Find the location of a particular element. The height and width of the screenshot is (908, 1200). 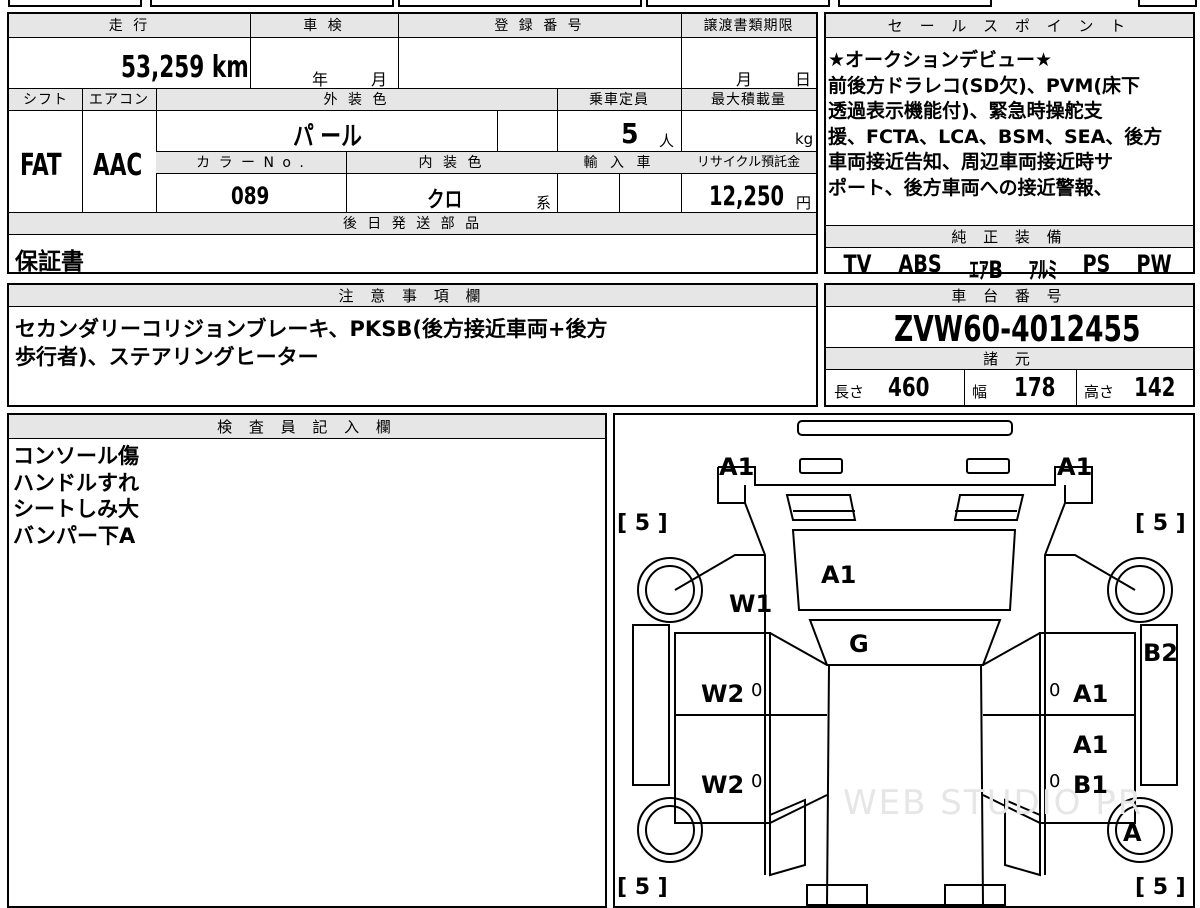

mark-w1: W1 is located at coordinates (751, 604).